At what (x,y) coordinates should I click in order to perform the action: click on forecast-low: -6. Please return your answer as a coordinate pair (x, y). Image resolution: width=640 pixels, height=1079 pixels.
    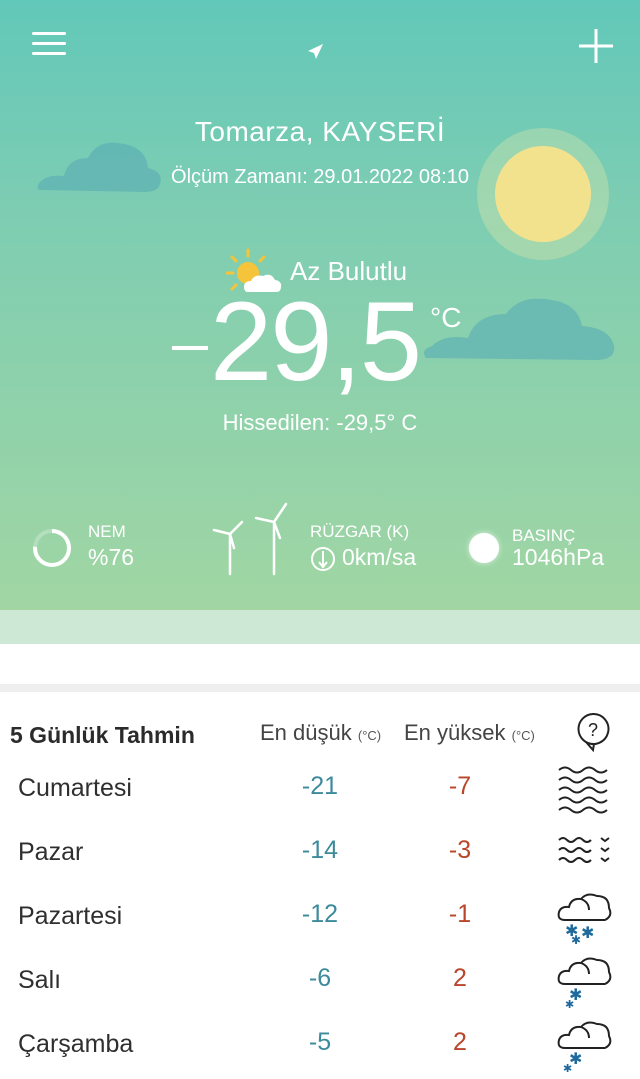
    Looking at the image, I should click on (320, 978).